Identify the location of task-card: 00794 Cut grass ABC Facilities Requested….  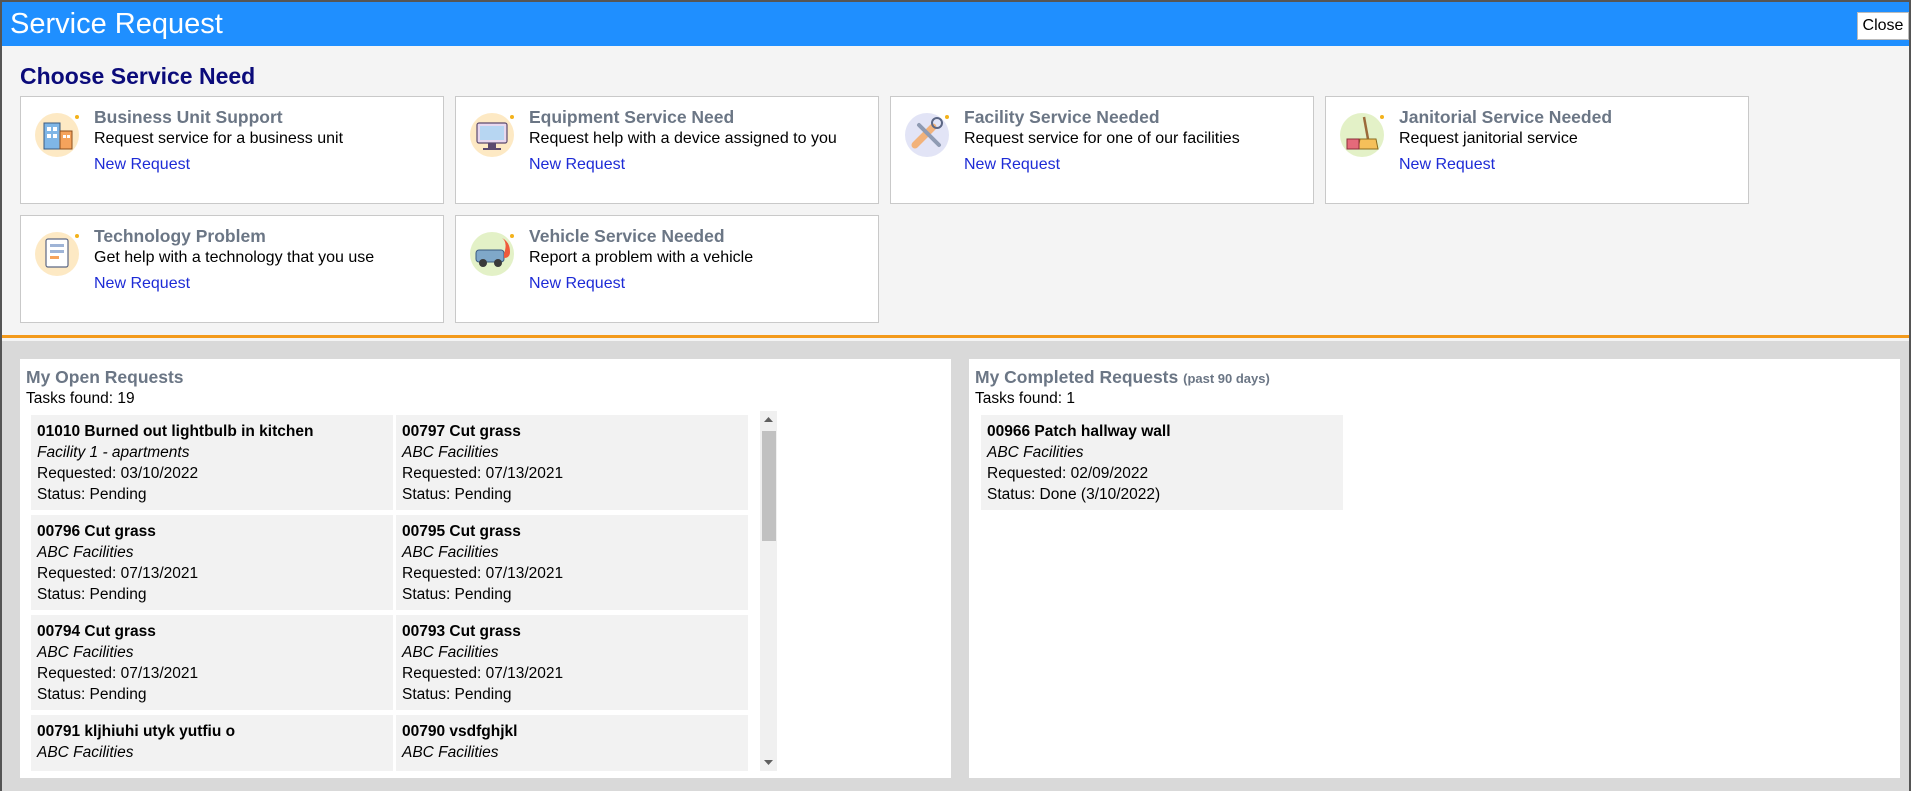
(212, 662).